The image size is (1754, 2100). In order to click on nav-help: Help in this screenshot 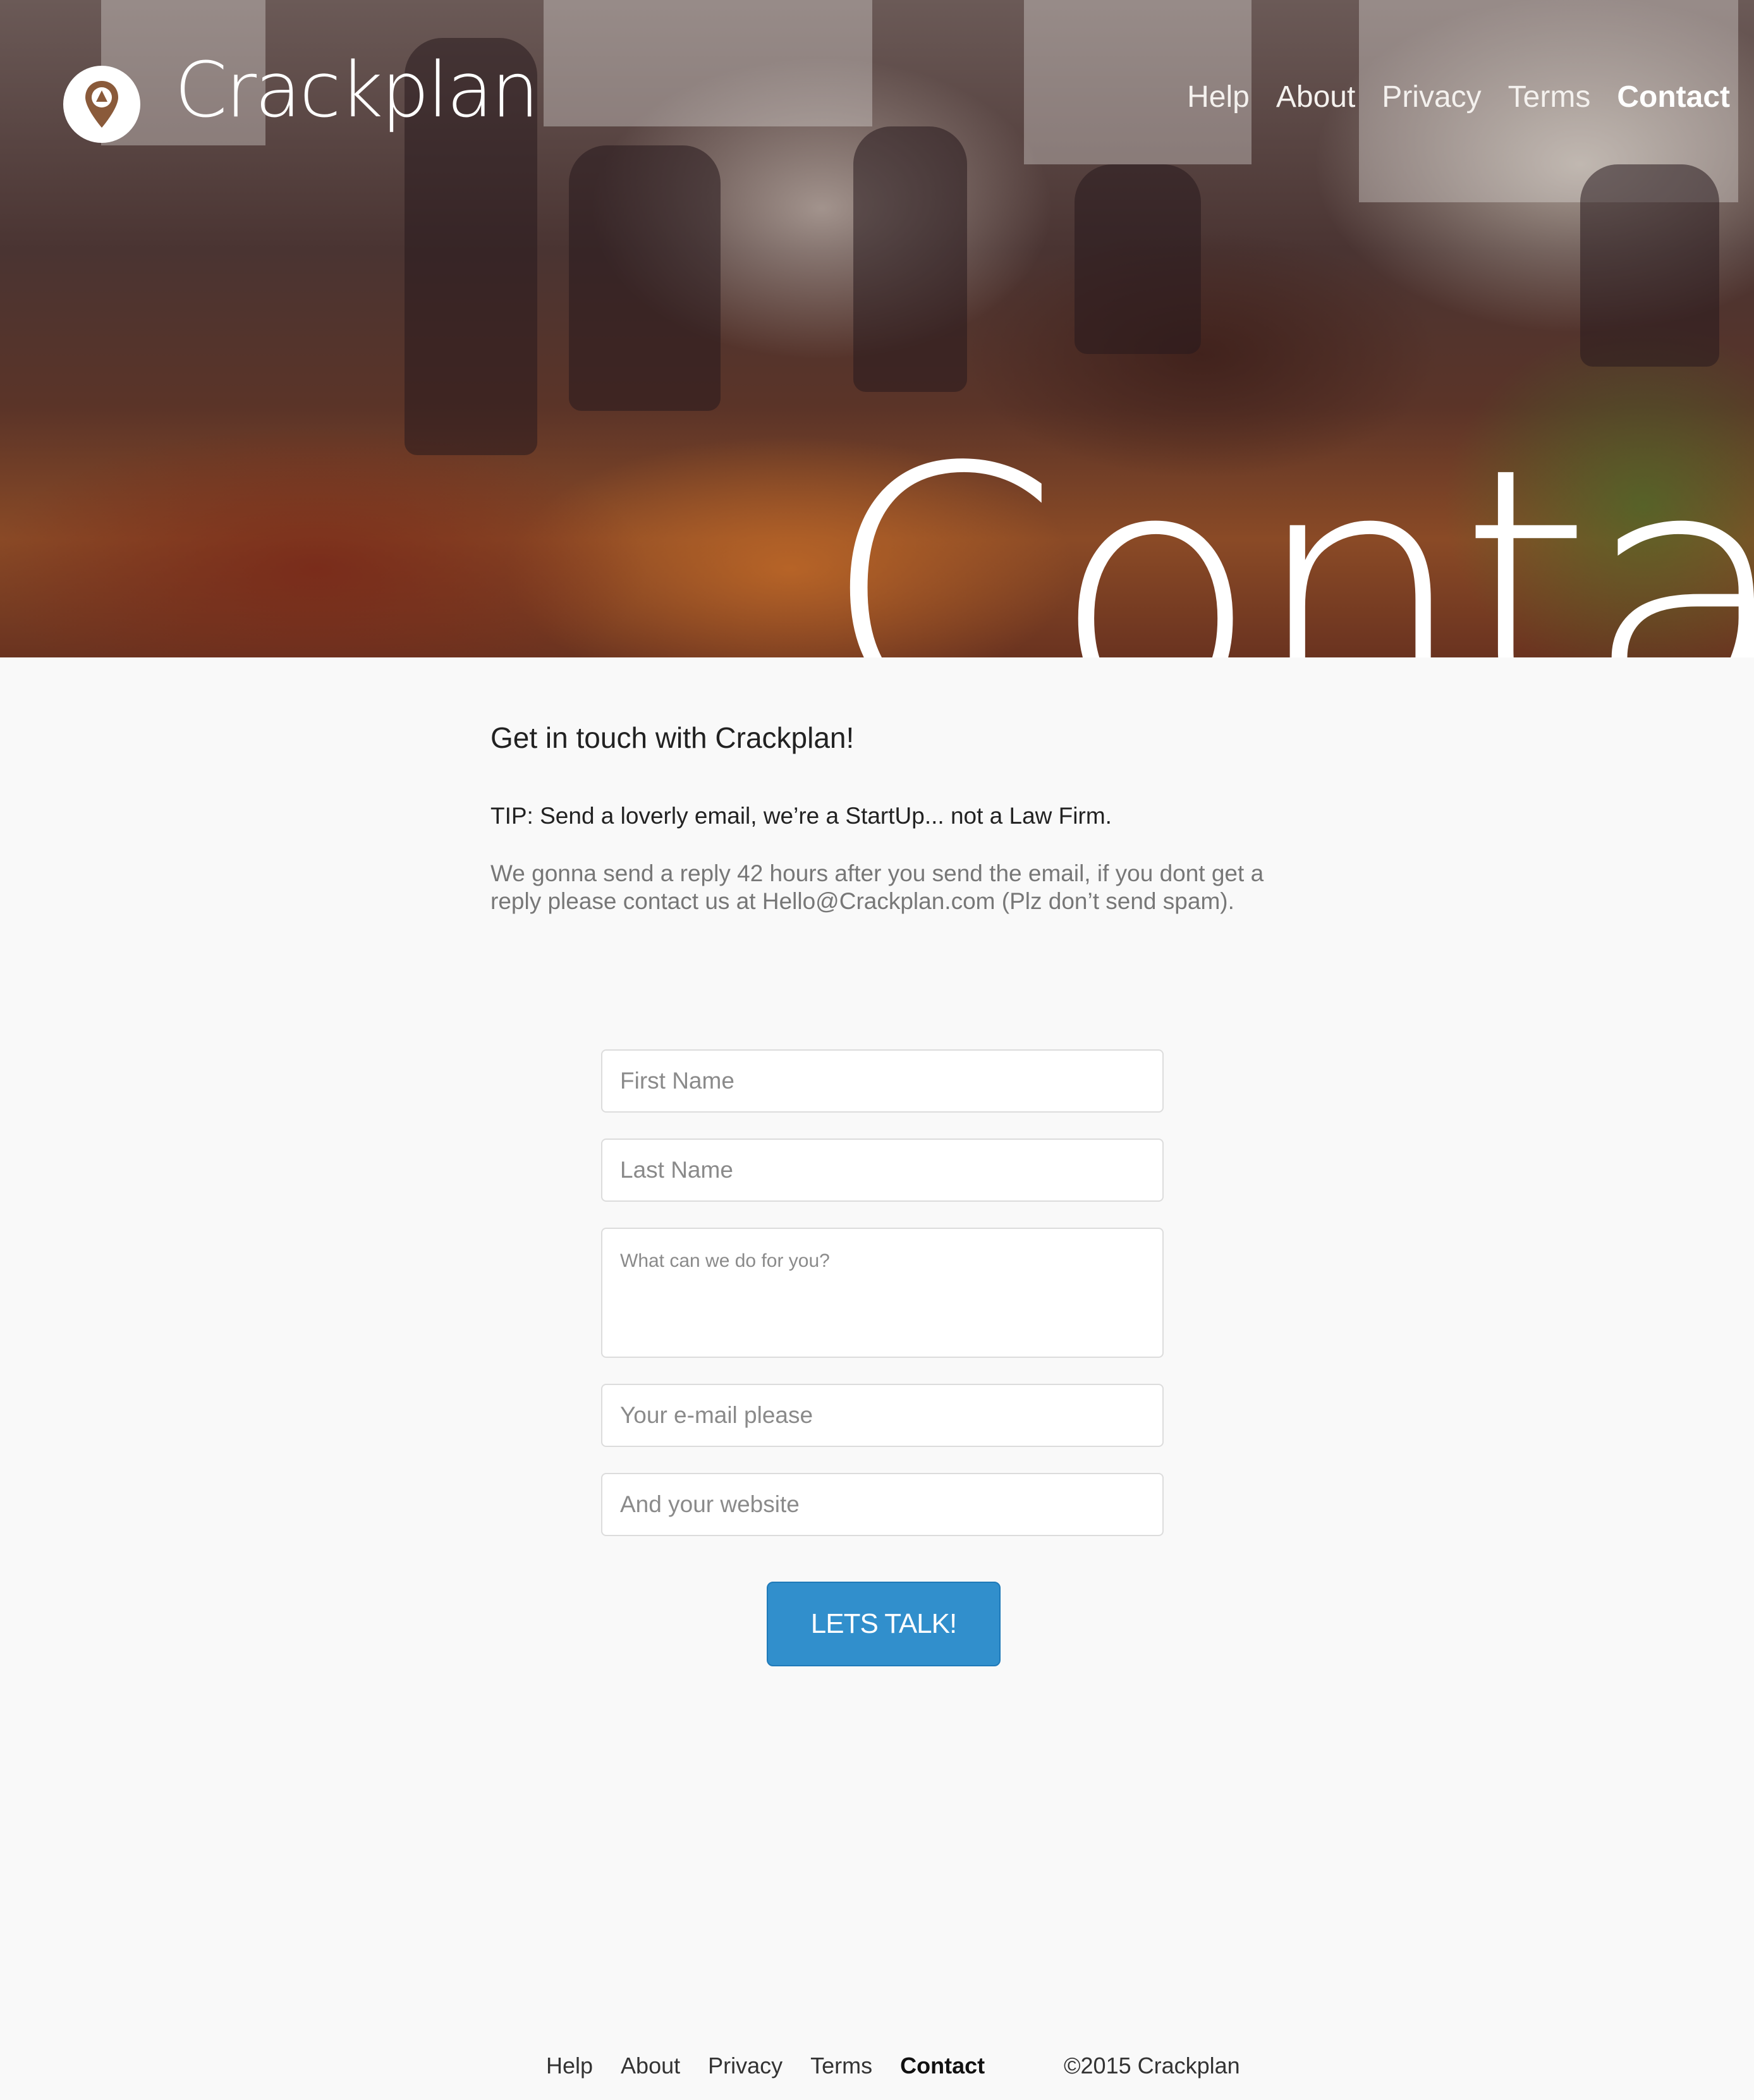, I will do `click(1218, 98)`.